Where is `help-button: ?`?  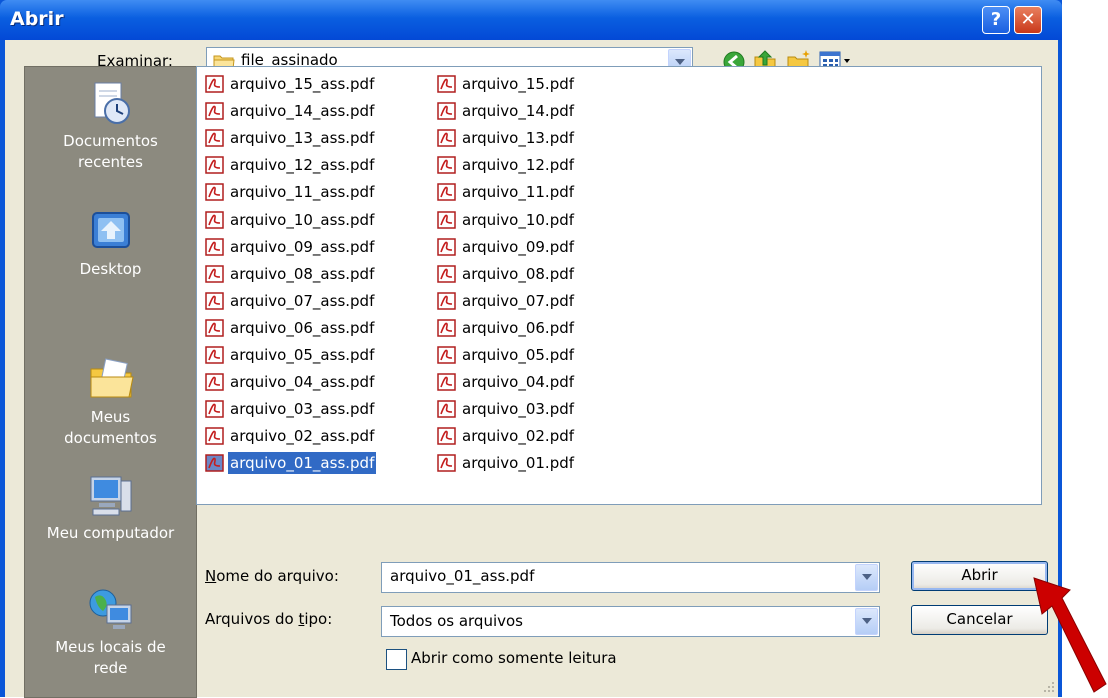
help-button: ? is located at coordinates (996, 20).